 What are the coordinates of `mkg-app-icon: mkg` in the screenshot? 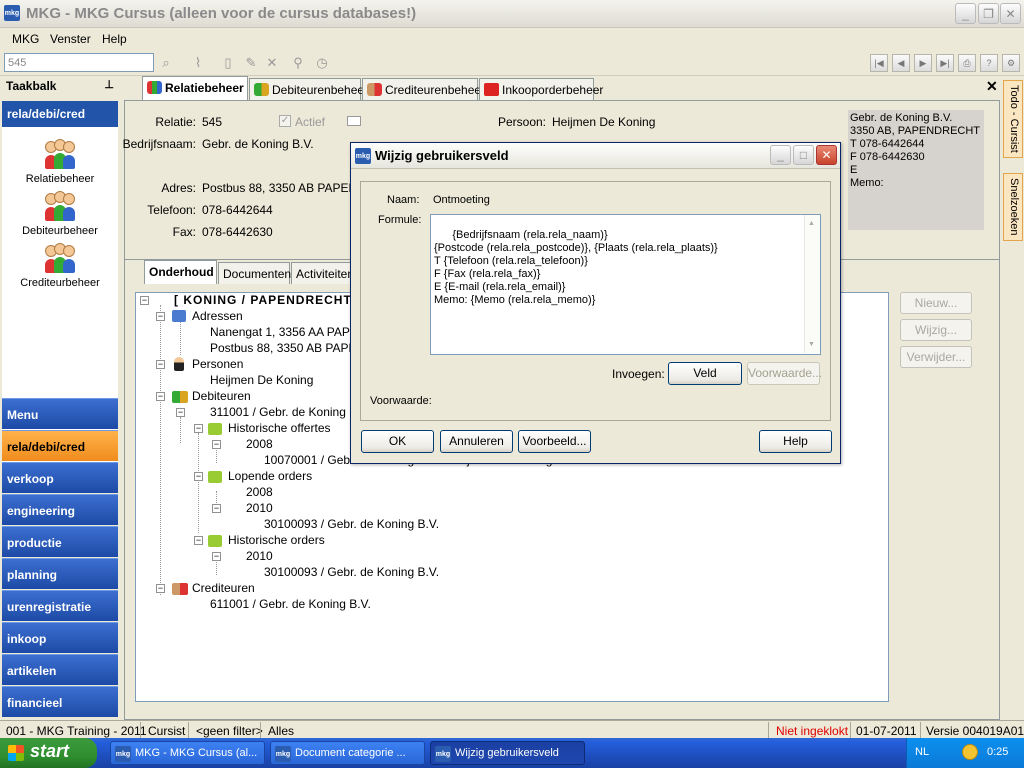 It's located at (363, 156).